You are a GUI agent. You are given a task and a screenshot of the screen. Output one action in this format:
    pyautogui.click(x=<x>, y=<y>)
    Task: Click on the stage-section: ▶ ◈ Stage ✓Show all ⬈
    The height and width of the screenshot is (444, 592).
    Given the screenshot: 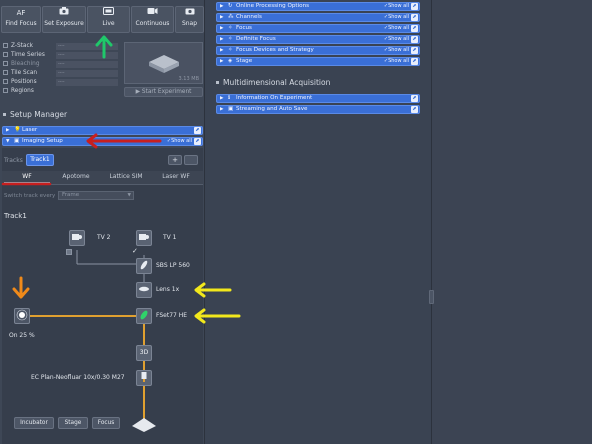 What is the action you would take?
    pyautogui.click(x=318, y=61)
    